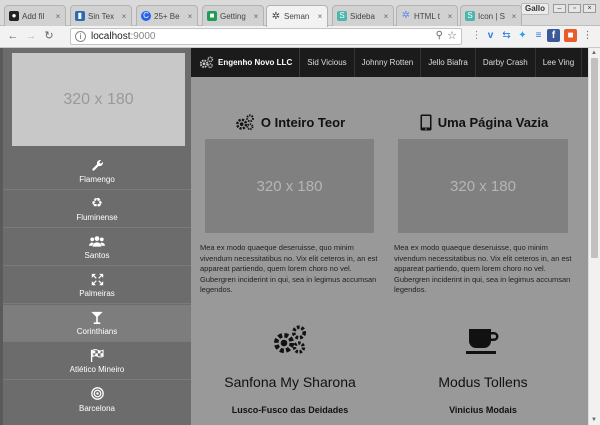 This screenshot has width=600, height=425. I want to click on users-icon, so click(97, 241).